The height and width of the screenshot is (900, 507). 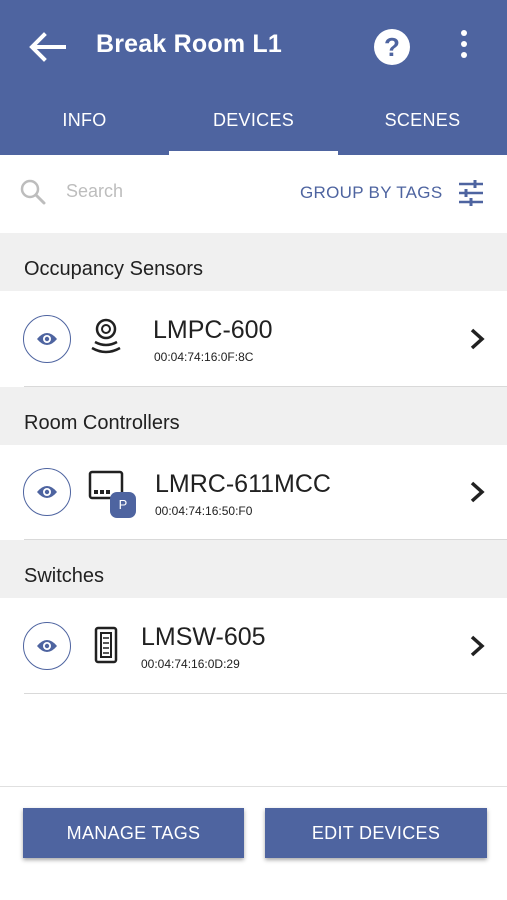 What do you see at coordinates (204, 511) in the screenshot?
I see `device-mac-address: 00:04:74:16:50:F0` at bounding box center [204, 511].